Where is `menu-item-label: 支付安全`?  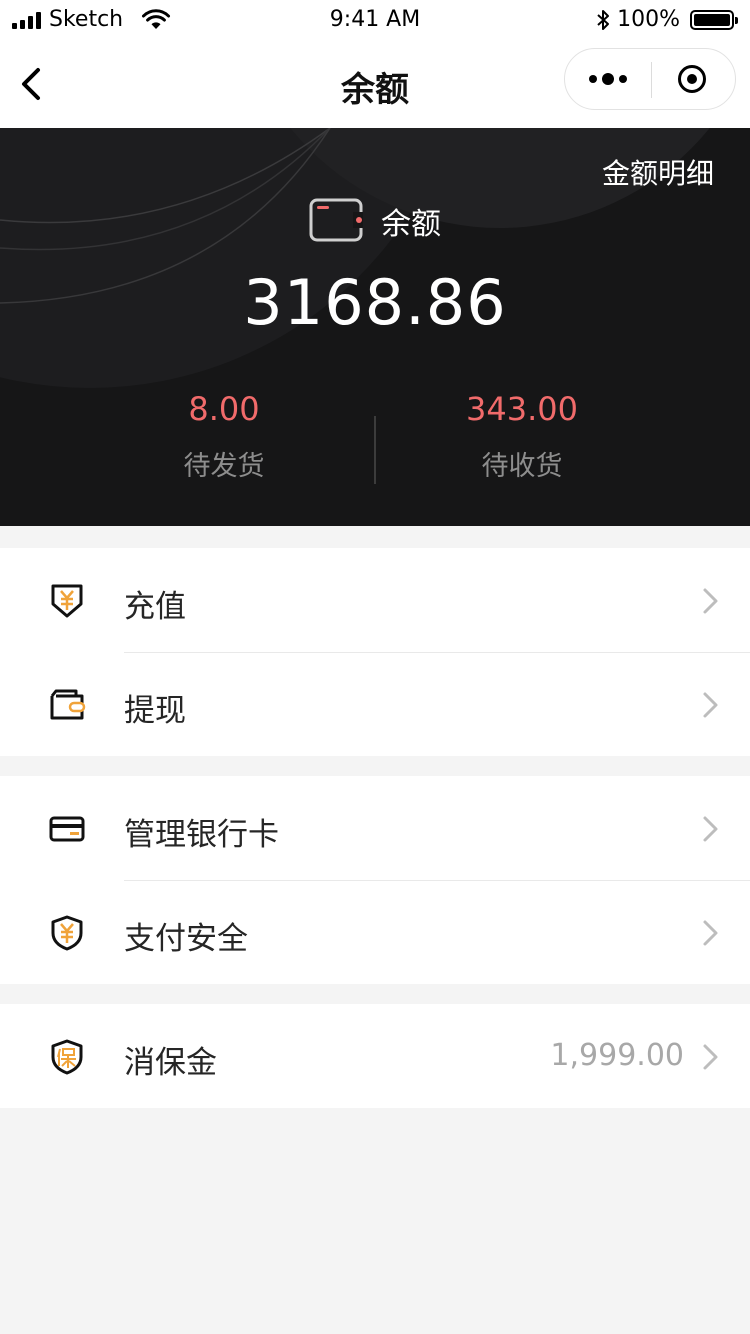
menu-item-label: 支付安全 is located at coordinates (186, 939).